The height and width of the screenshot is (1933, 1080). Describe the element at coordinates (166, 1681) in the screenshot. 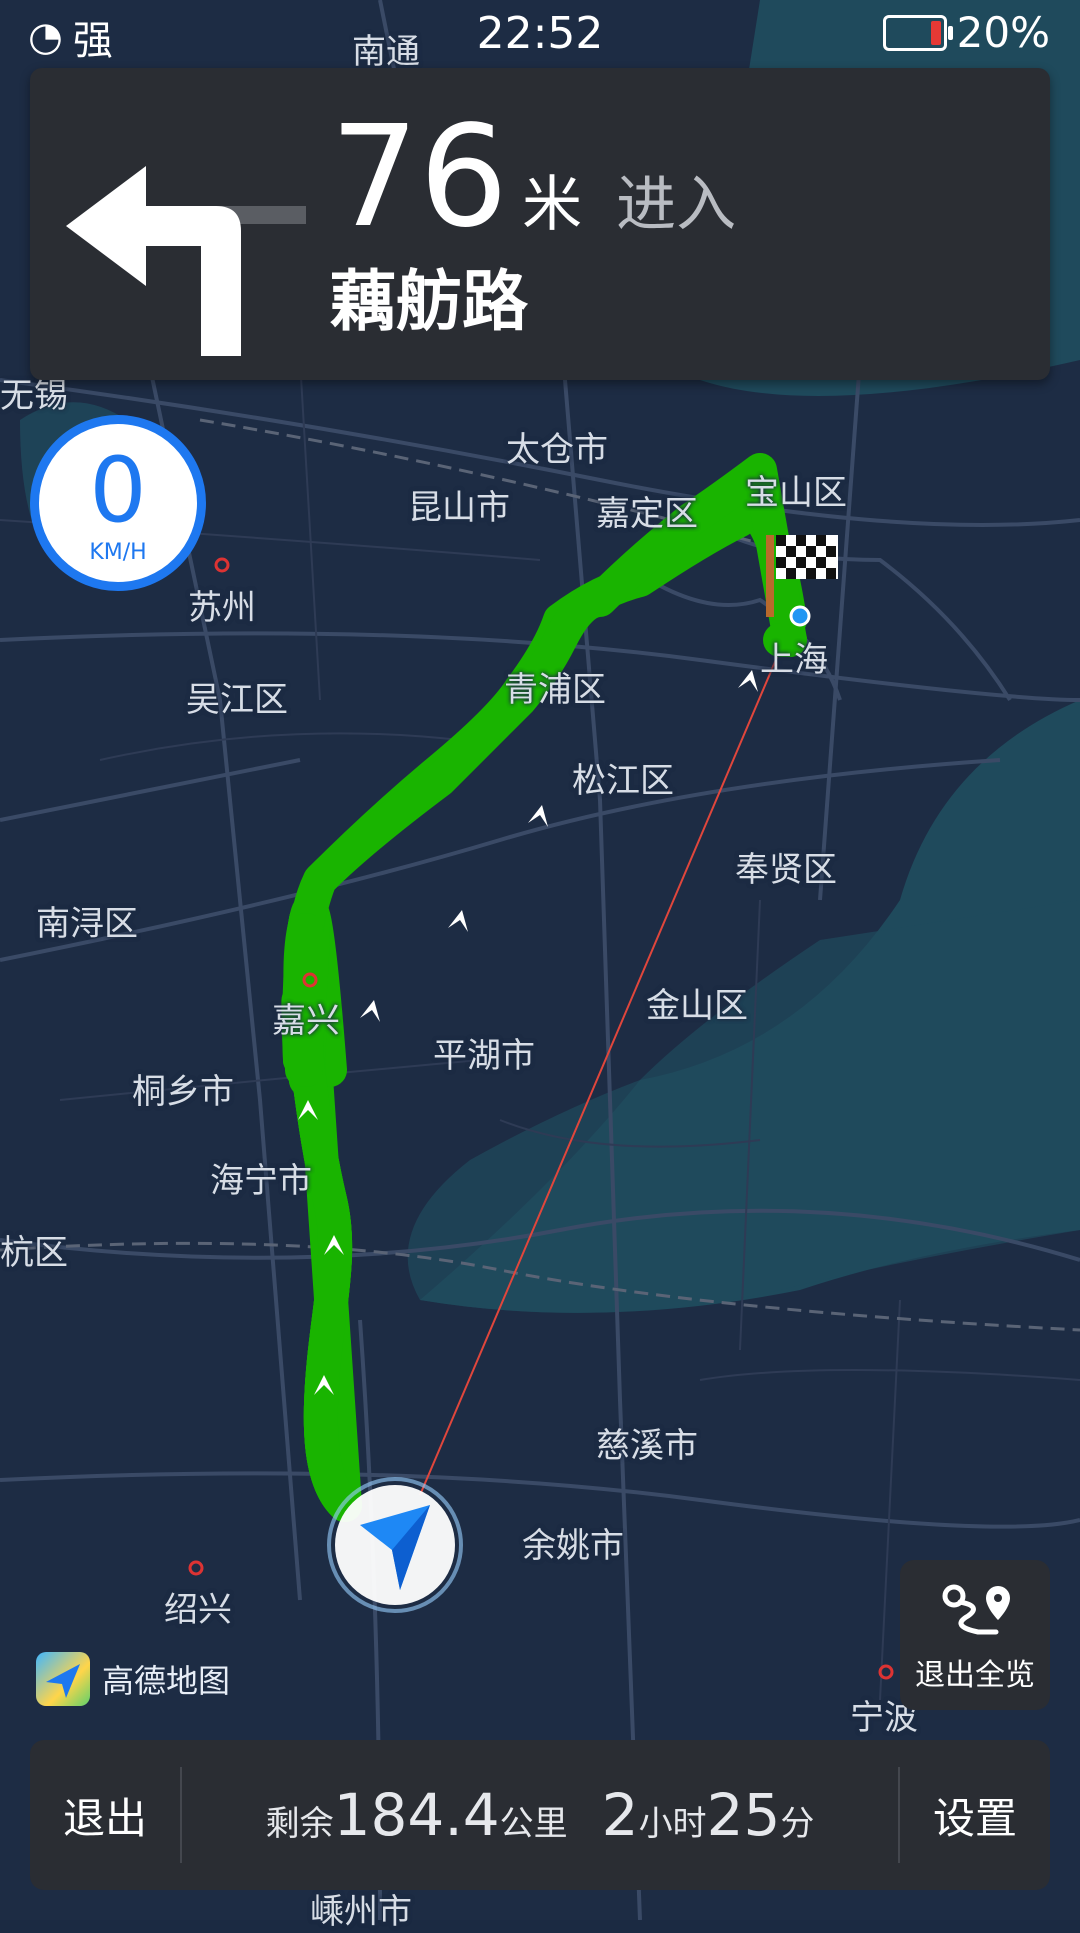

I see `brand-name: 高德地图` at that location.